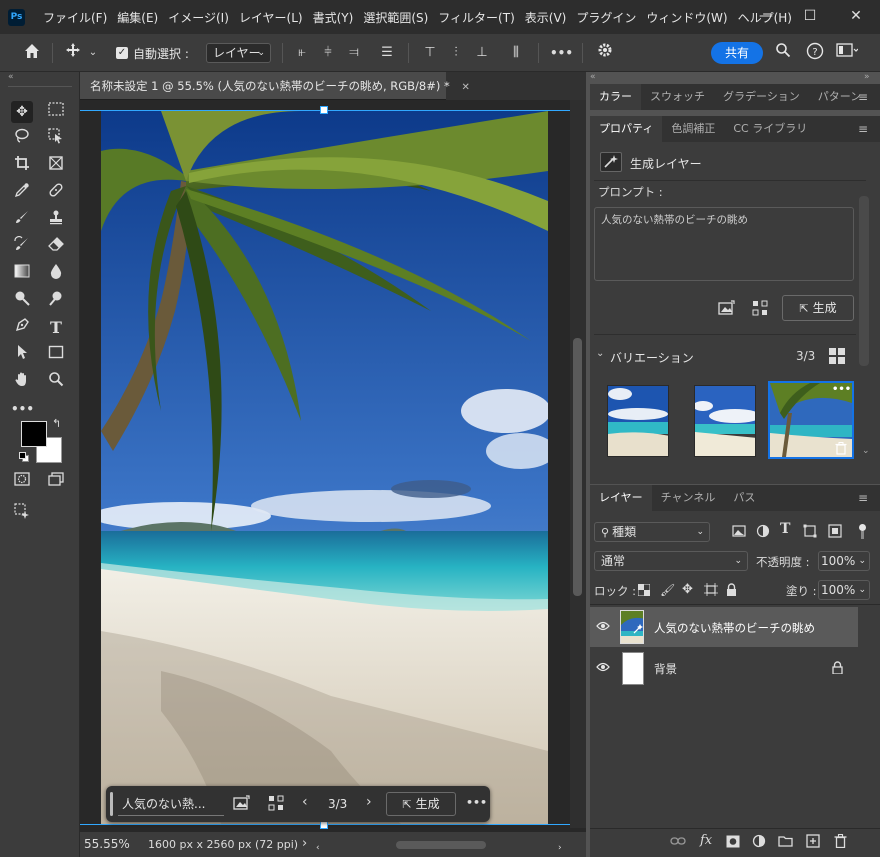  Describe the element at coordinates (56, 382) in the screenshot. I see `zoom-tool-icon` at that location.